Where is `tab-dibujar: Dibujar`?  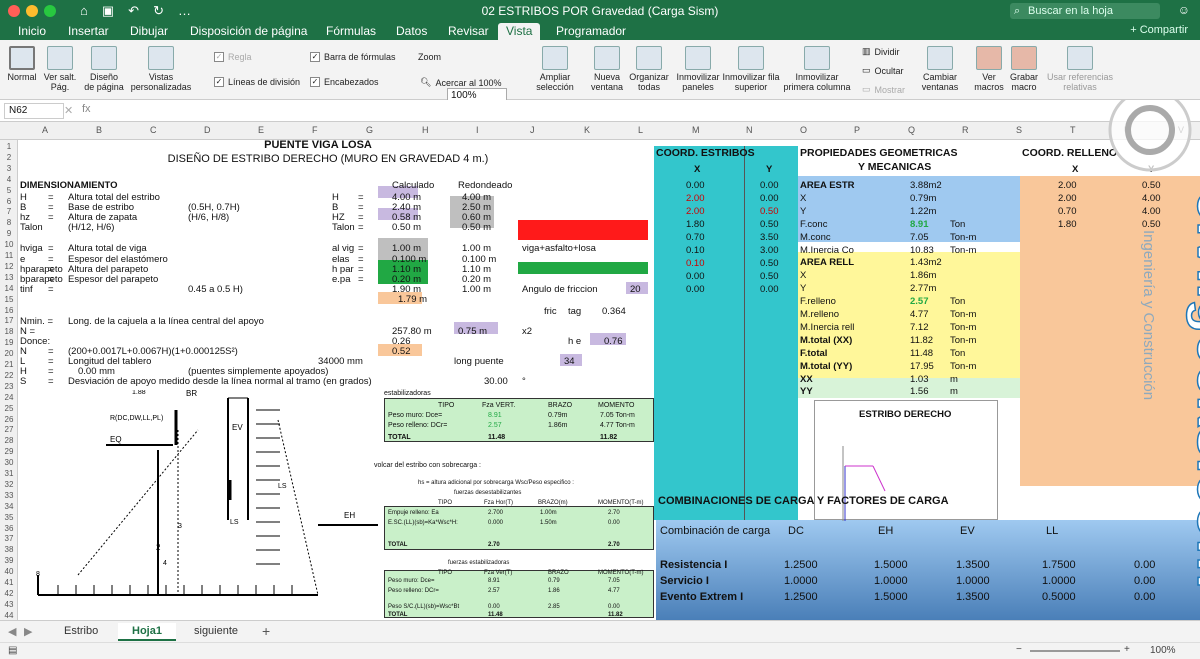
tab-dibujar: Dibujar is located at coordinates (149, 31).